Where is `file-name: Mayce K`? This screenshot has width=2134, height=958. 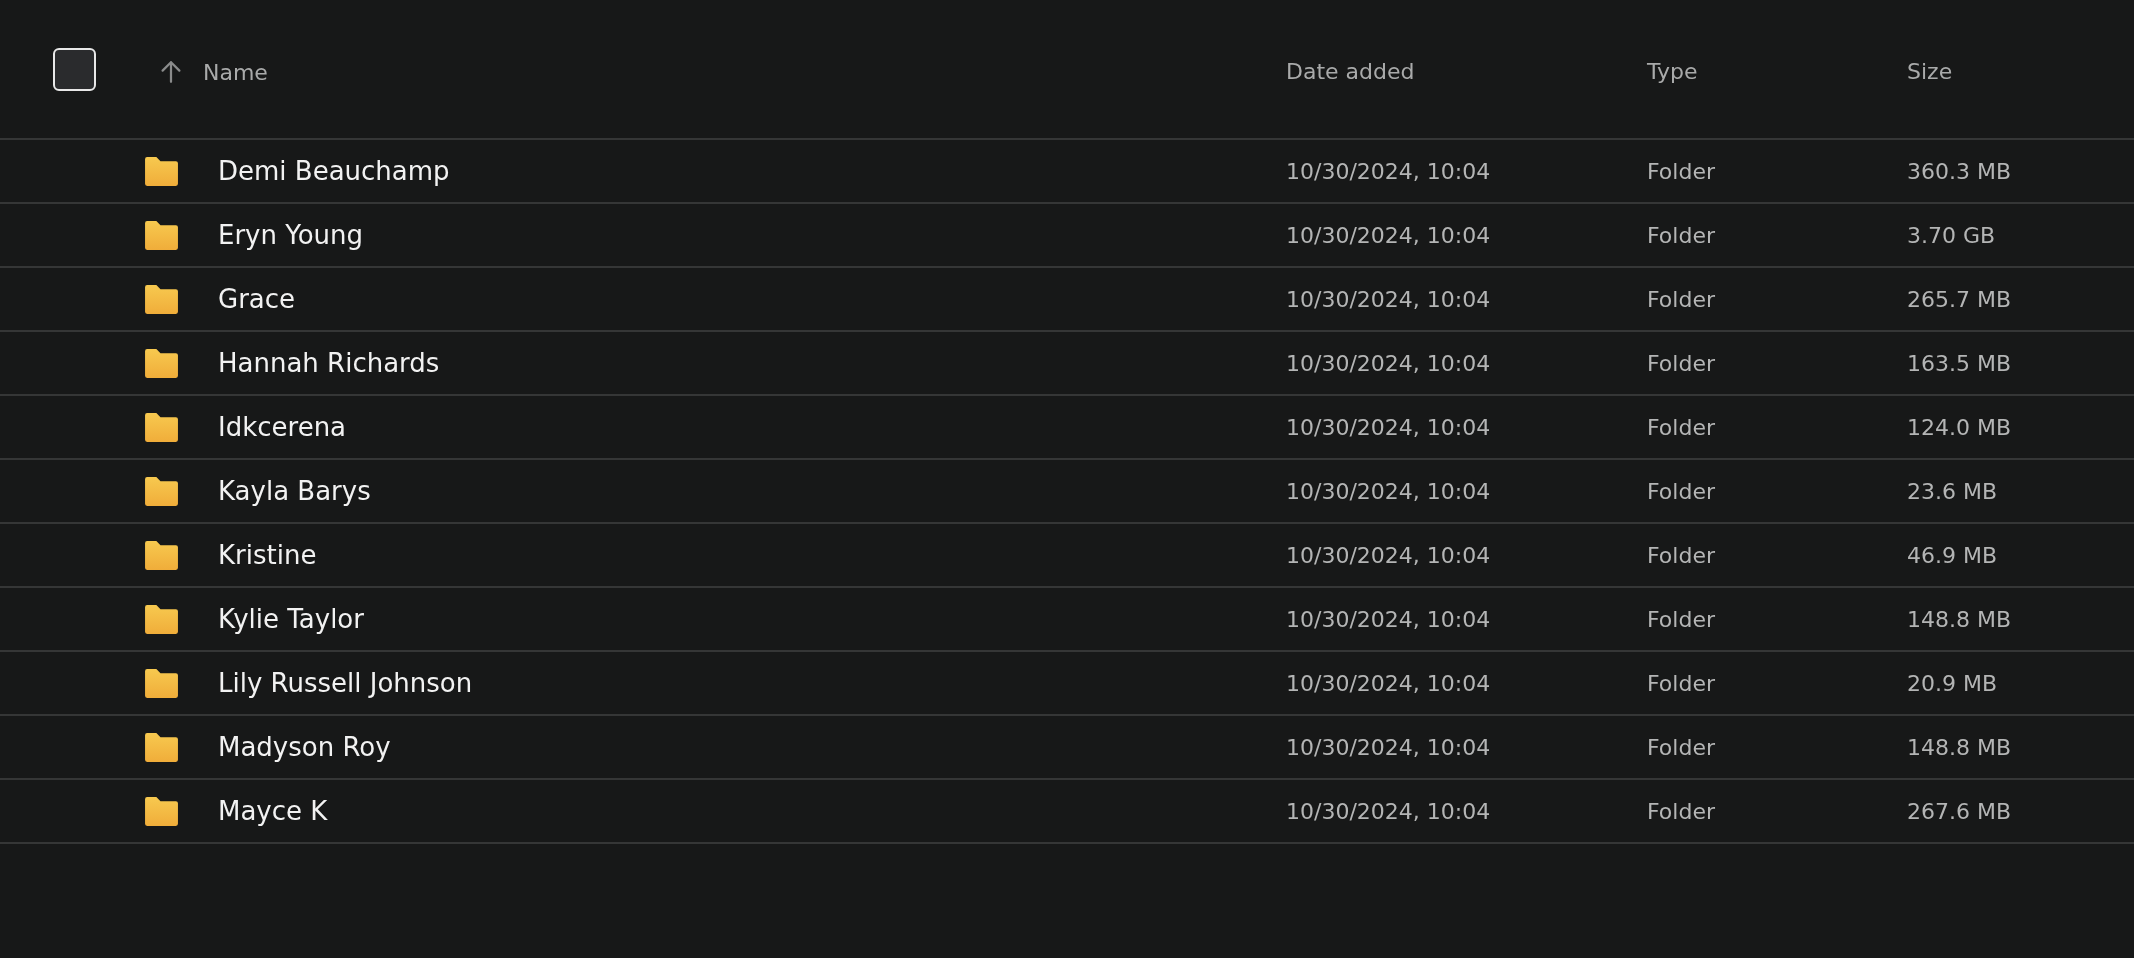 file-name: Mayce K is located at coordinates (273, 811).